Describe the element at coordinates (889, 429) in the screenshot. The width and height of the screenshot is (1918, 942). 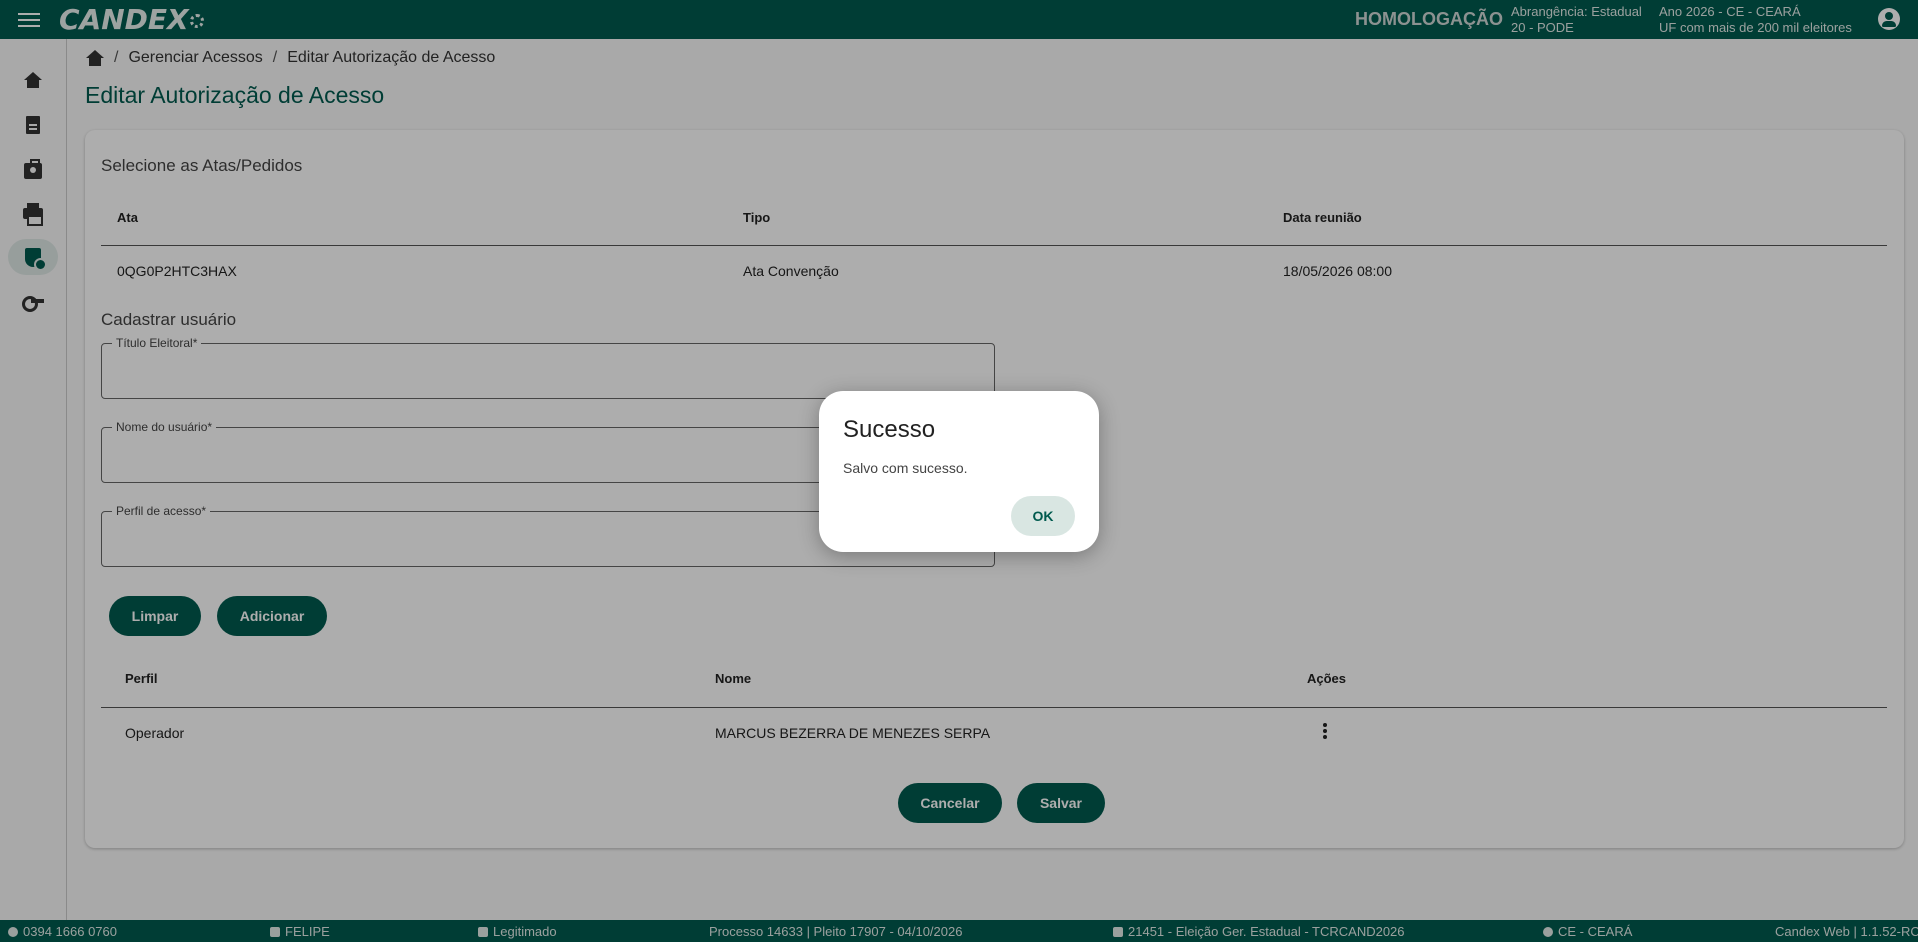
I see `dialog-title: Sucesso` at that location.